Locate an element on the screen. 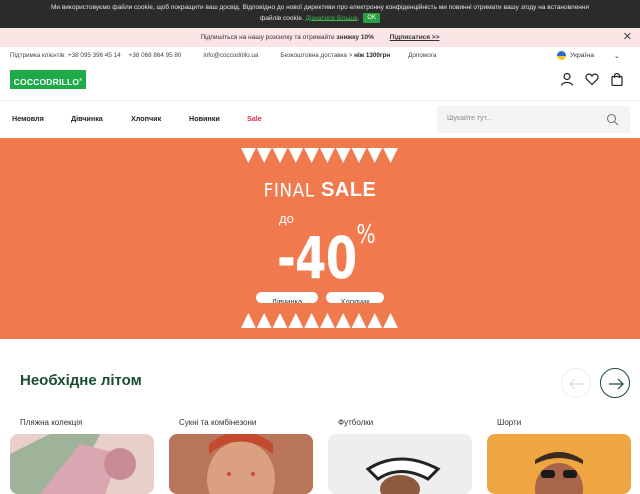 The width and height of the screenshot is (640, 494). logo-text: COCCODRILLO is located at coordinates (46, 81).